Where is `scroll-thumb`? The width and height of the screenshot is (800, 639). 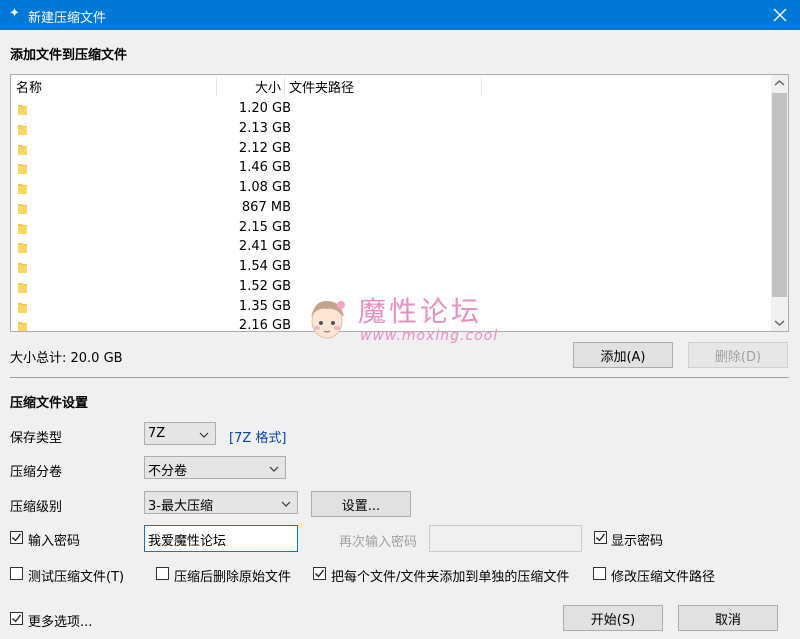 scroll-thumb is located at coordinates (779, 195).